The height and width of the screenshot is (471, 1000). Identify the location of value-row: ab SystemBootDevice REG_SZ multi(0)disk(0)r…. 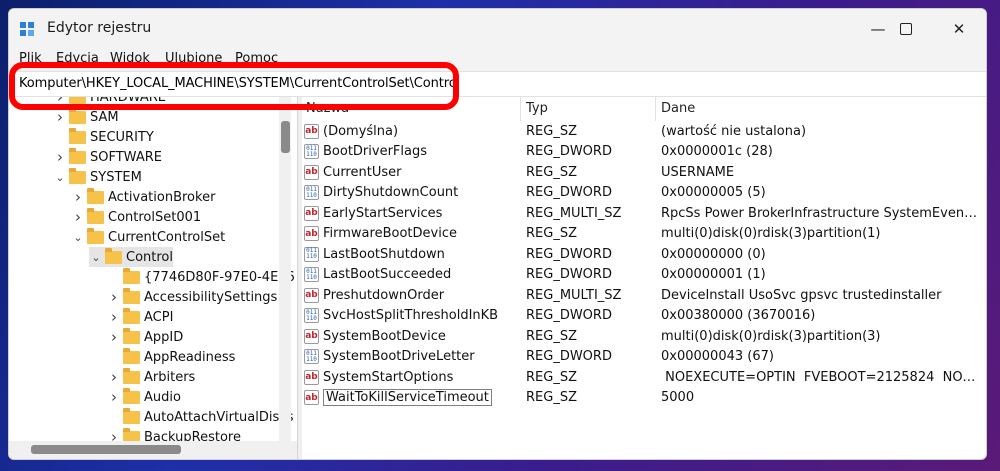
(644, 336).